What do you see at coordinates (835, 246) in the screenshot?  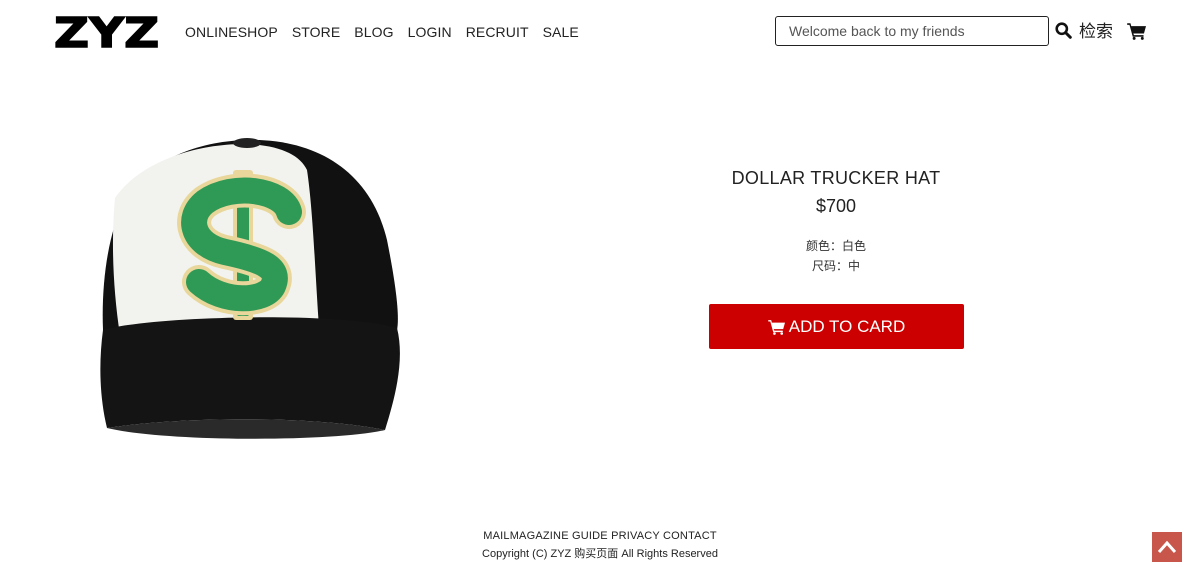 I see `product-color: 颜色：白色` at bounding box center [835, 246].